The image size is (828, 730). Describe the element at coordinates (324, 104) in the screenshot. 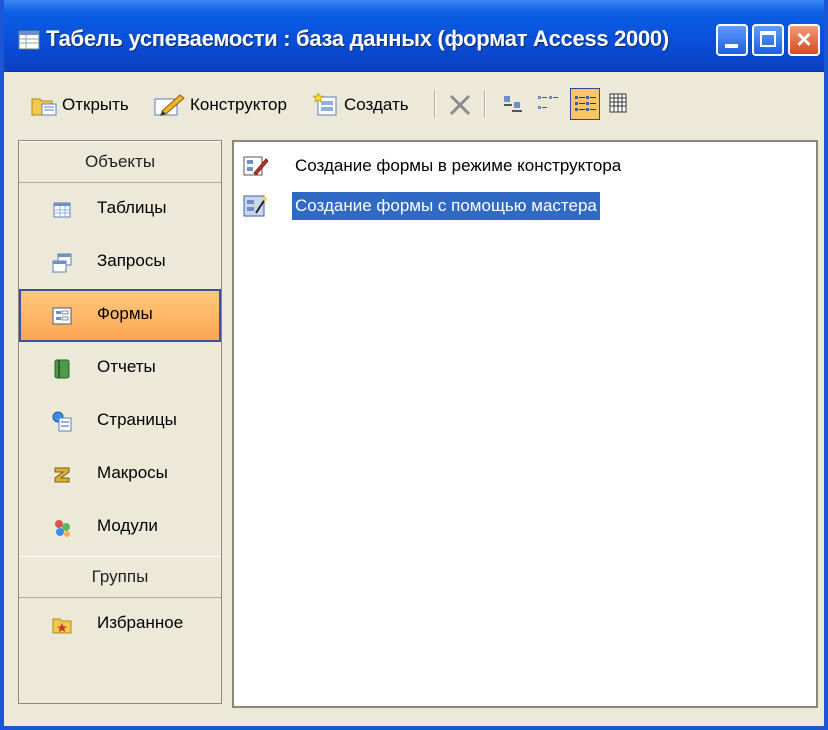

I see `create-icon` at that location.